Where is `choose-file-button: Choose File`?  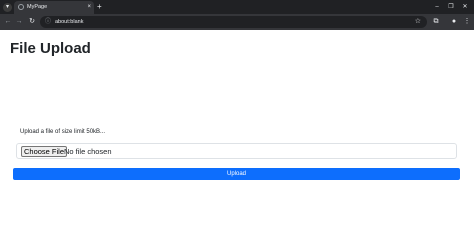 choose-file-button: Choose File is located at coordinates (44, 151).